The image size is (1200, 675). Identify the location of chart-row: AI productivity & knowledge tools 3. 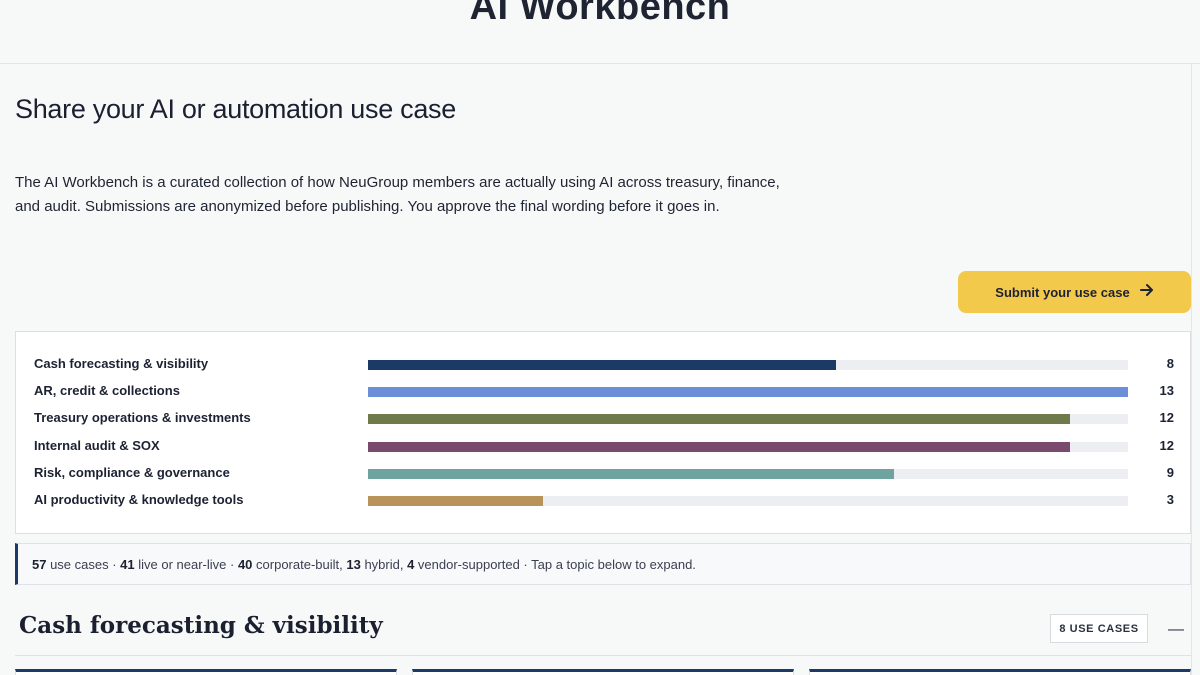
(604, 500).